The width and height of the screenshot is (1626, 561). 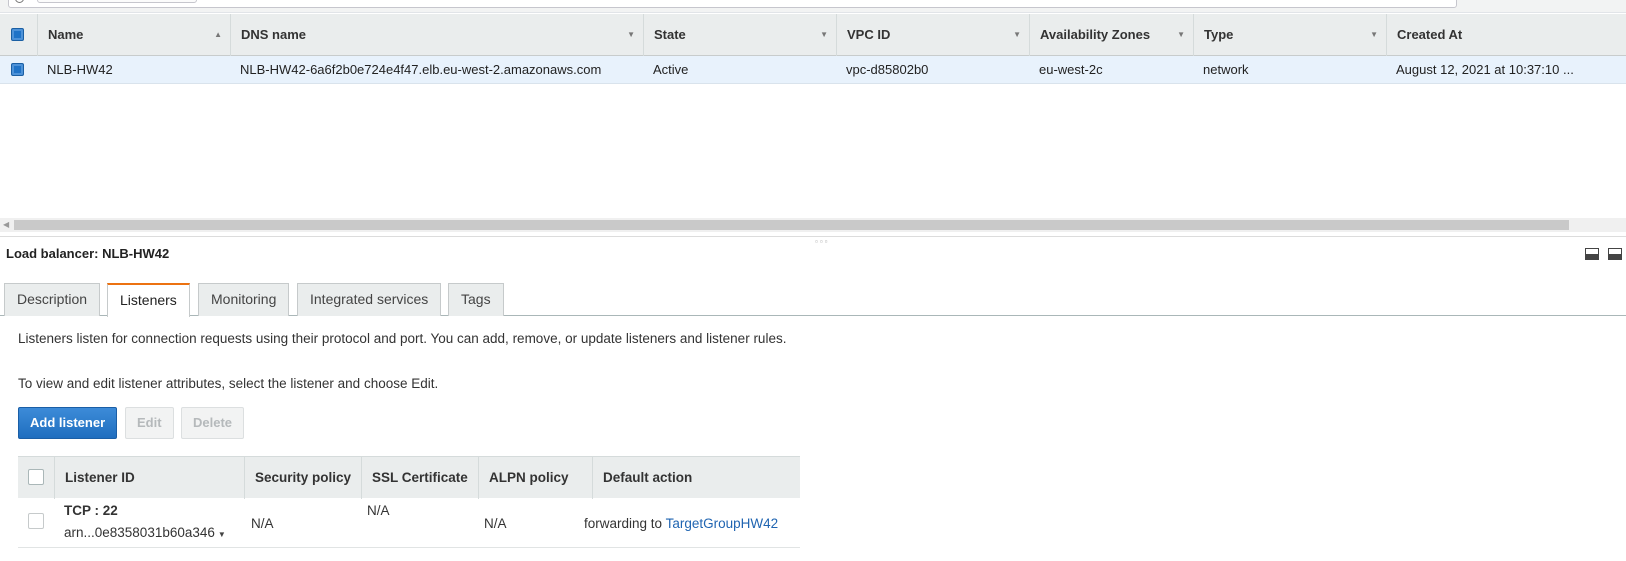 What do you see at coordinates (1615, 254) in the screenshot?
I see `maximize-pane-icon` at bounding box center [1615, 254].